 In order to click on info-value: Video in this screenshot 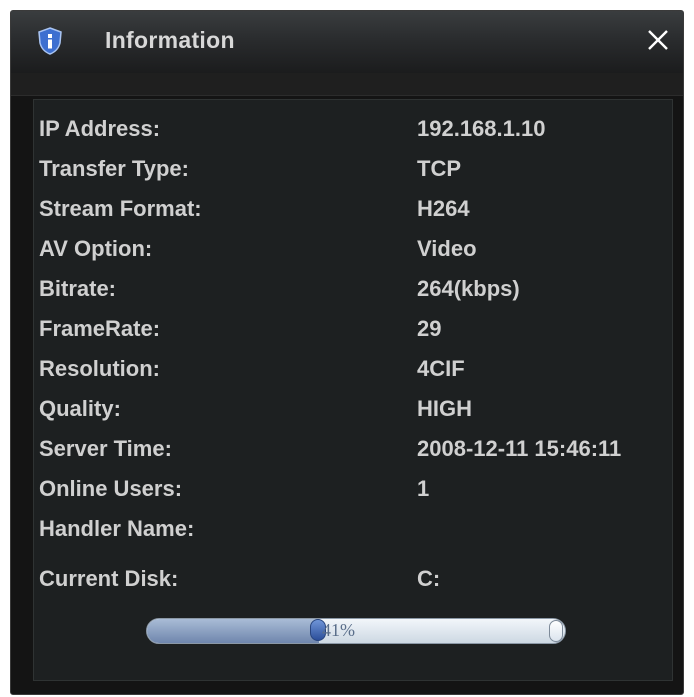, I will do `click(447, 248)`.